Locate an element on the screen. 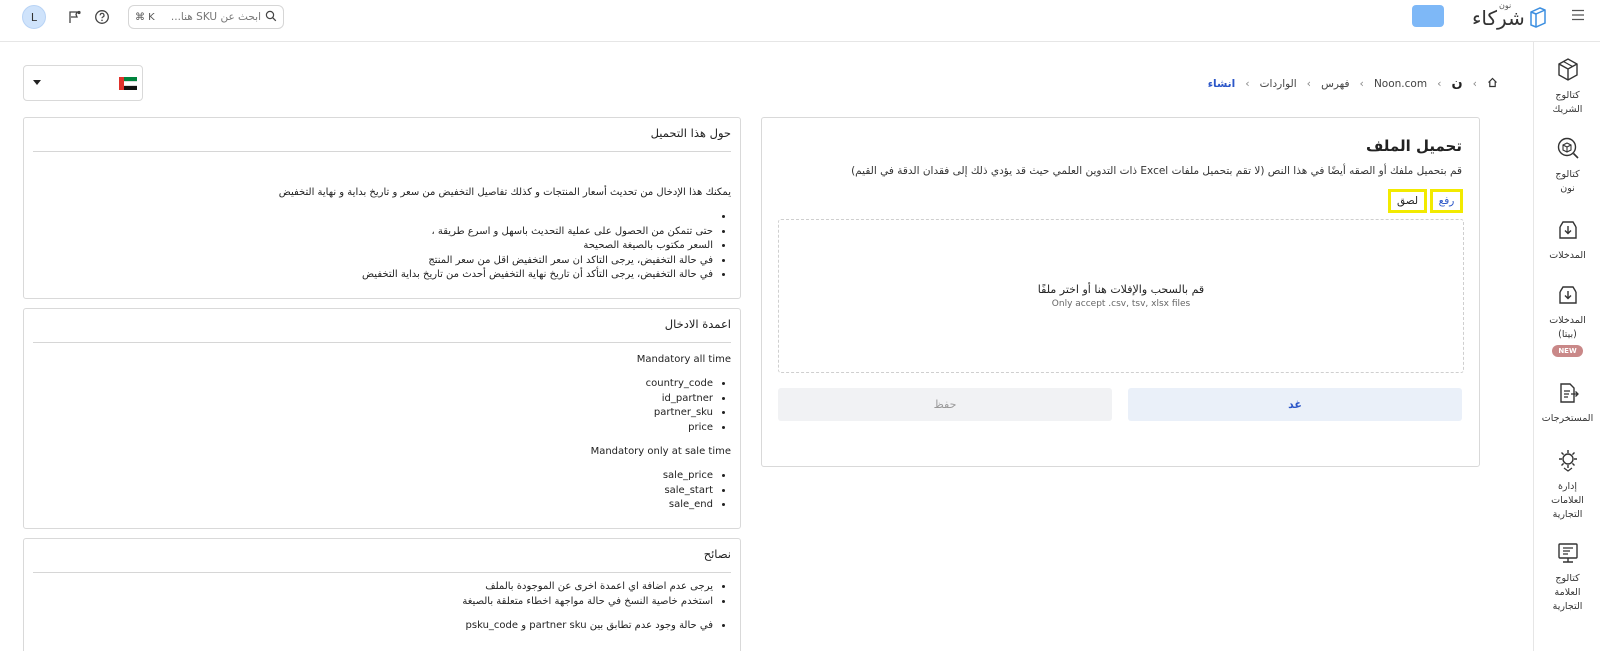 This screenshot has width=1600, height=651. save-button: حفظ is located at coordinates (945, 404).